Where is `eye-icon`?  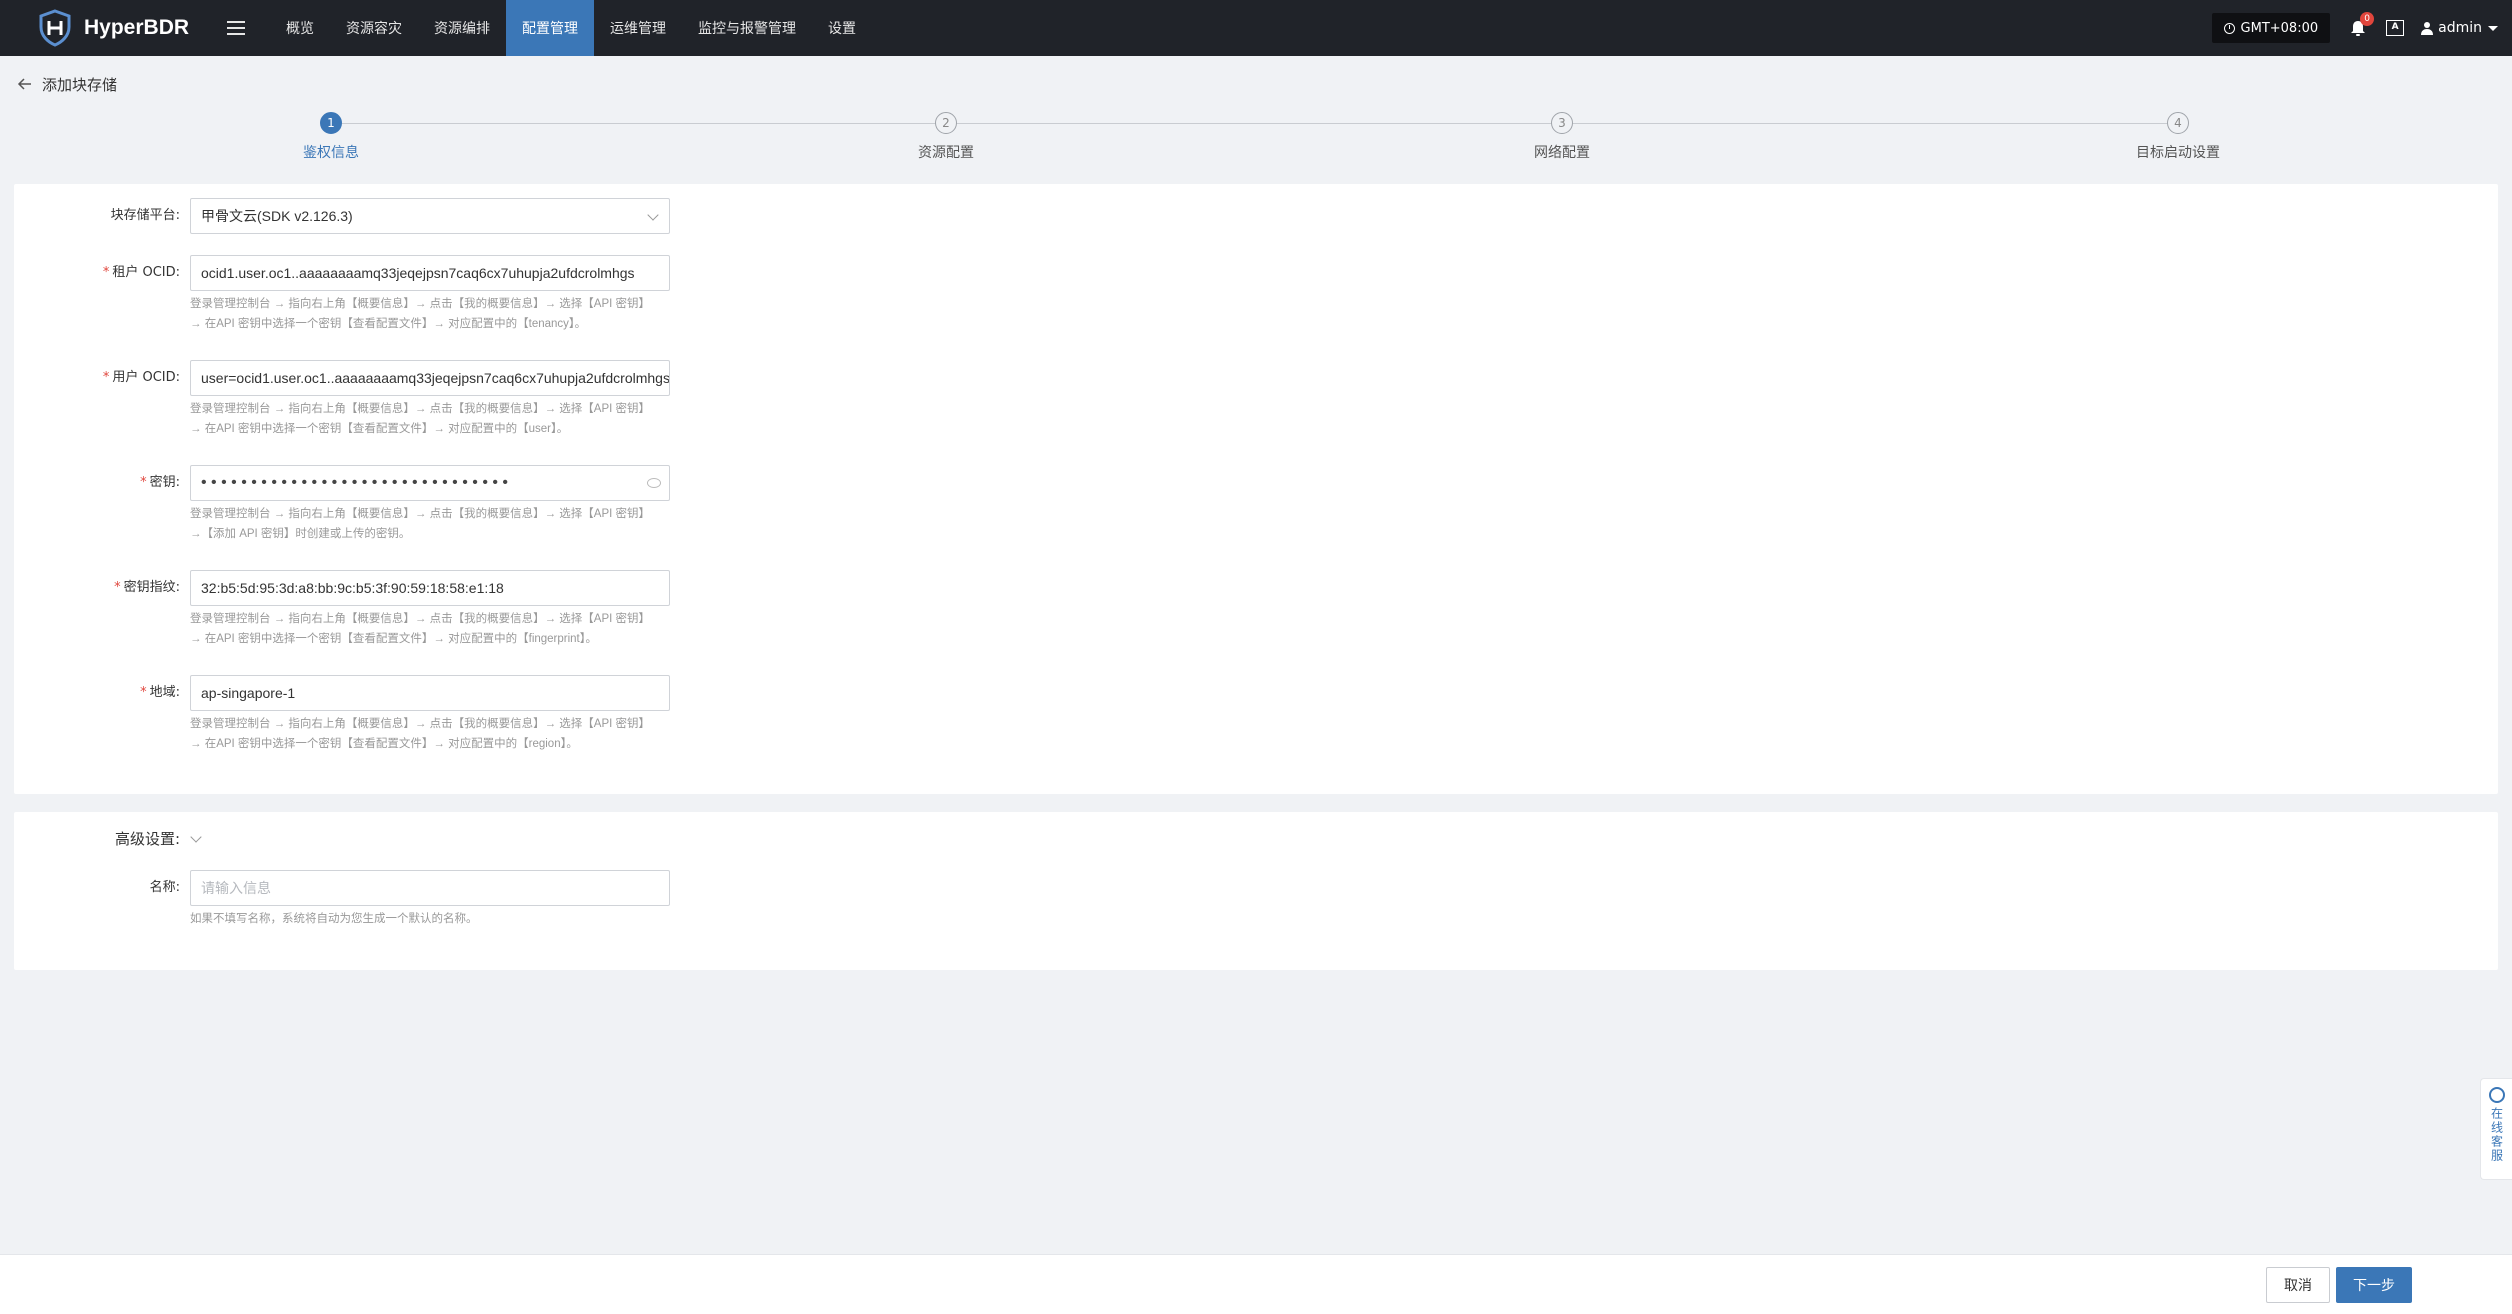 eye-icon is located at coordinates (654, 483).